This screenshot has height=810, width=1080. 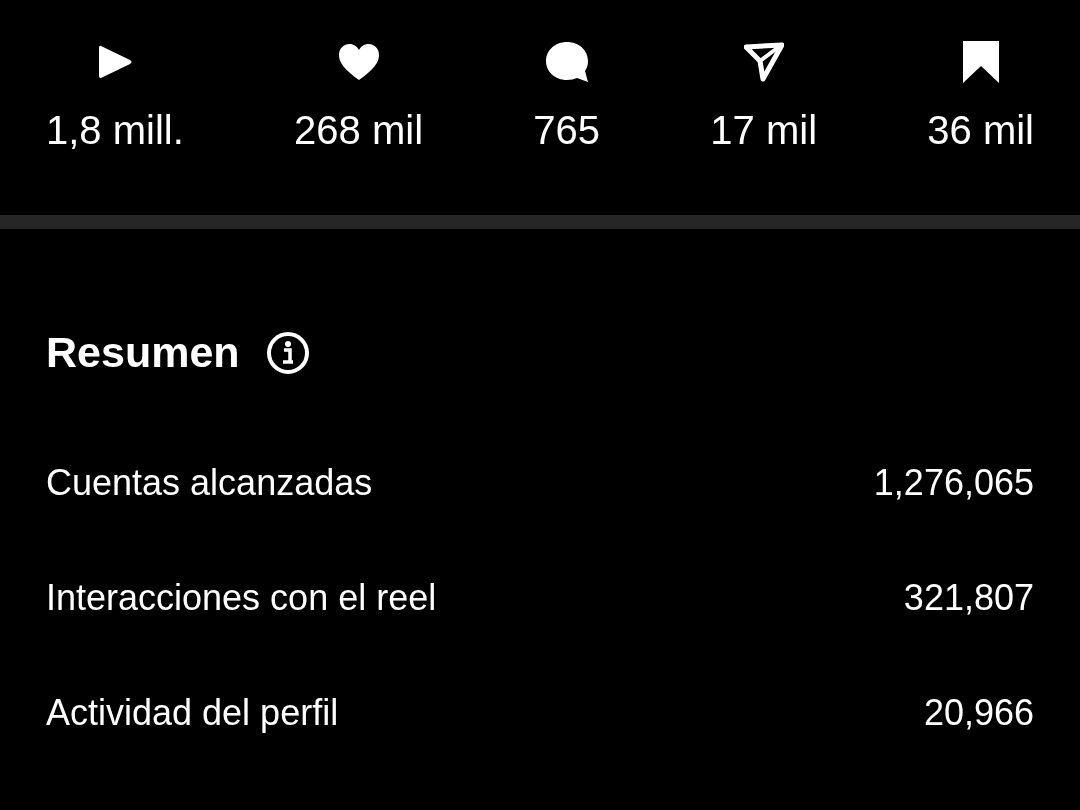 I want to click on paper-plane-icon, so click(x=763, y=62).